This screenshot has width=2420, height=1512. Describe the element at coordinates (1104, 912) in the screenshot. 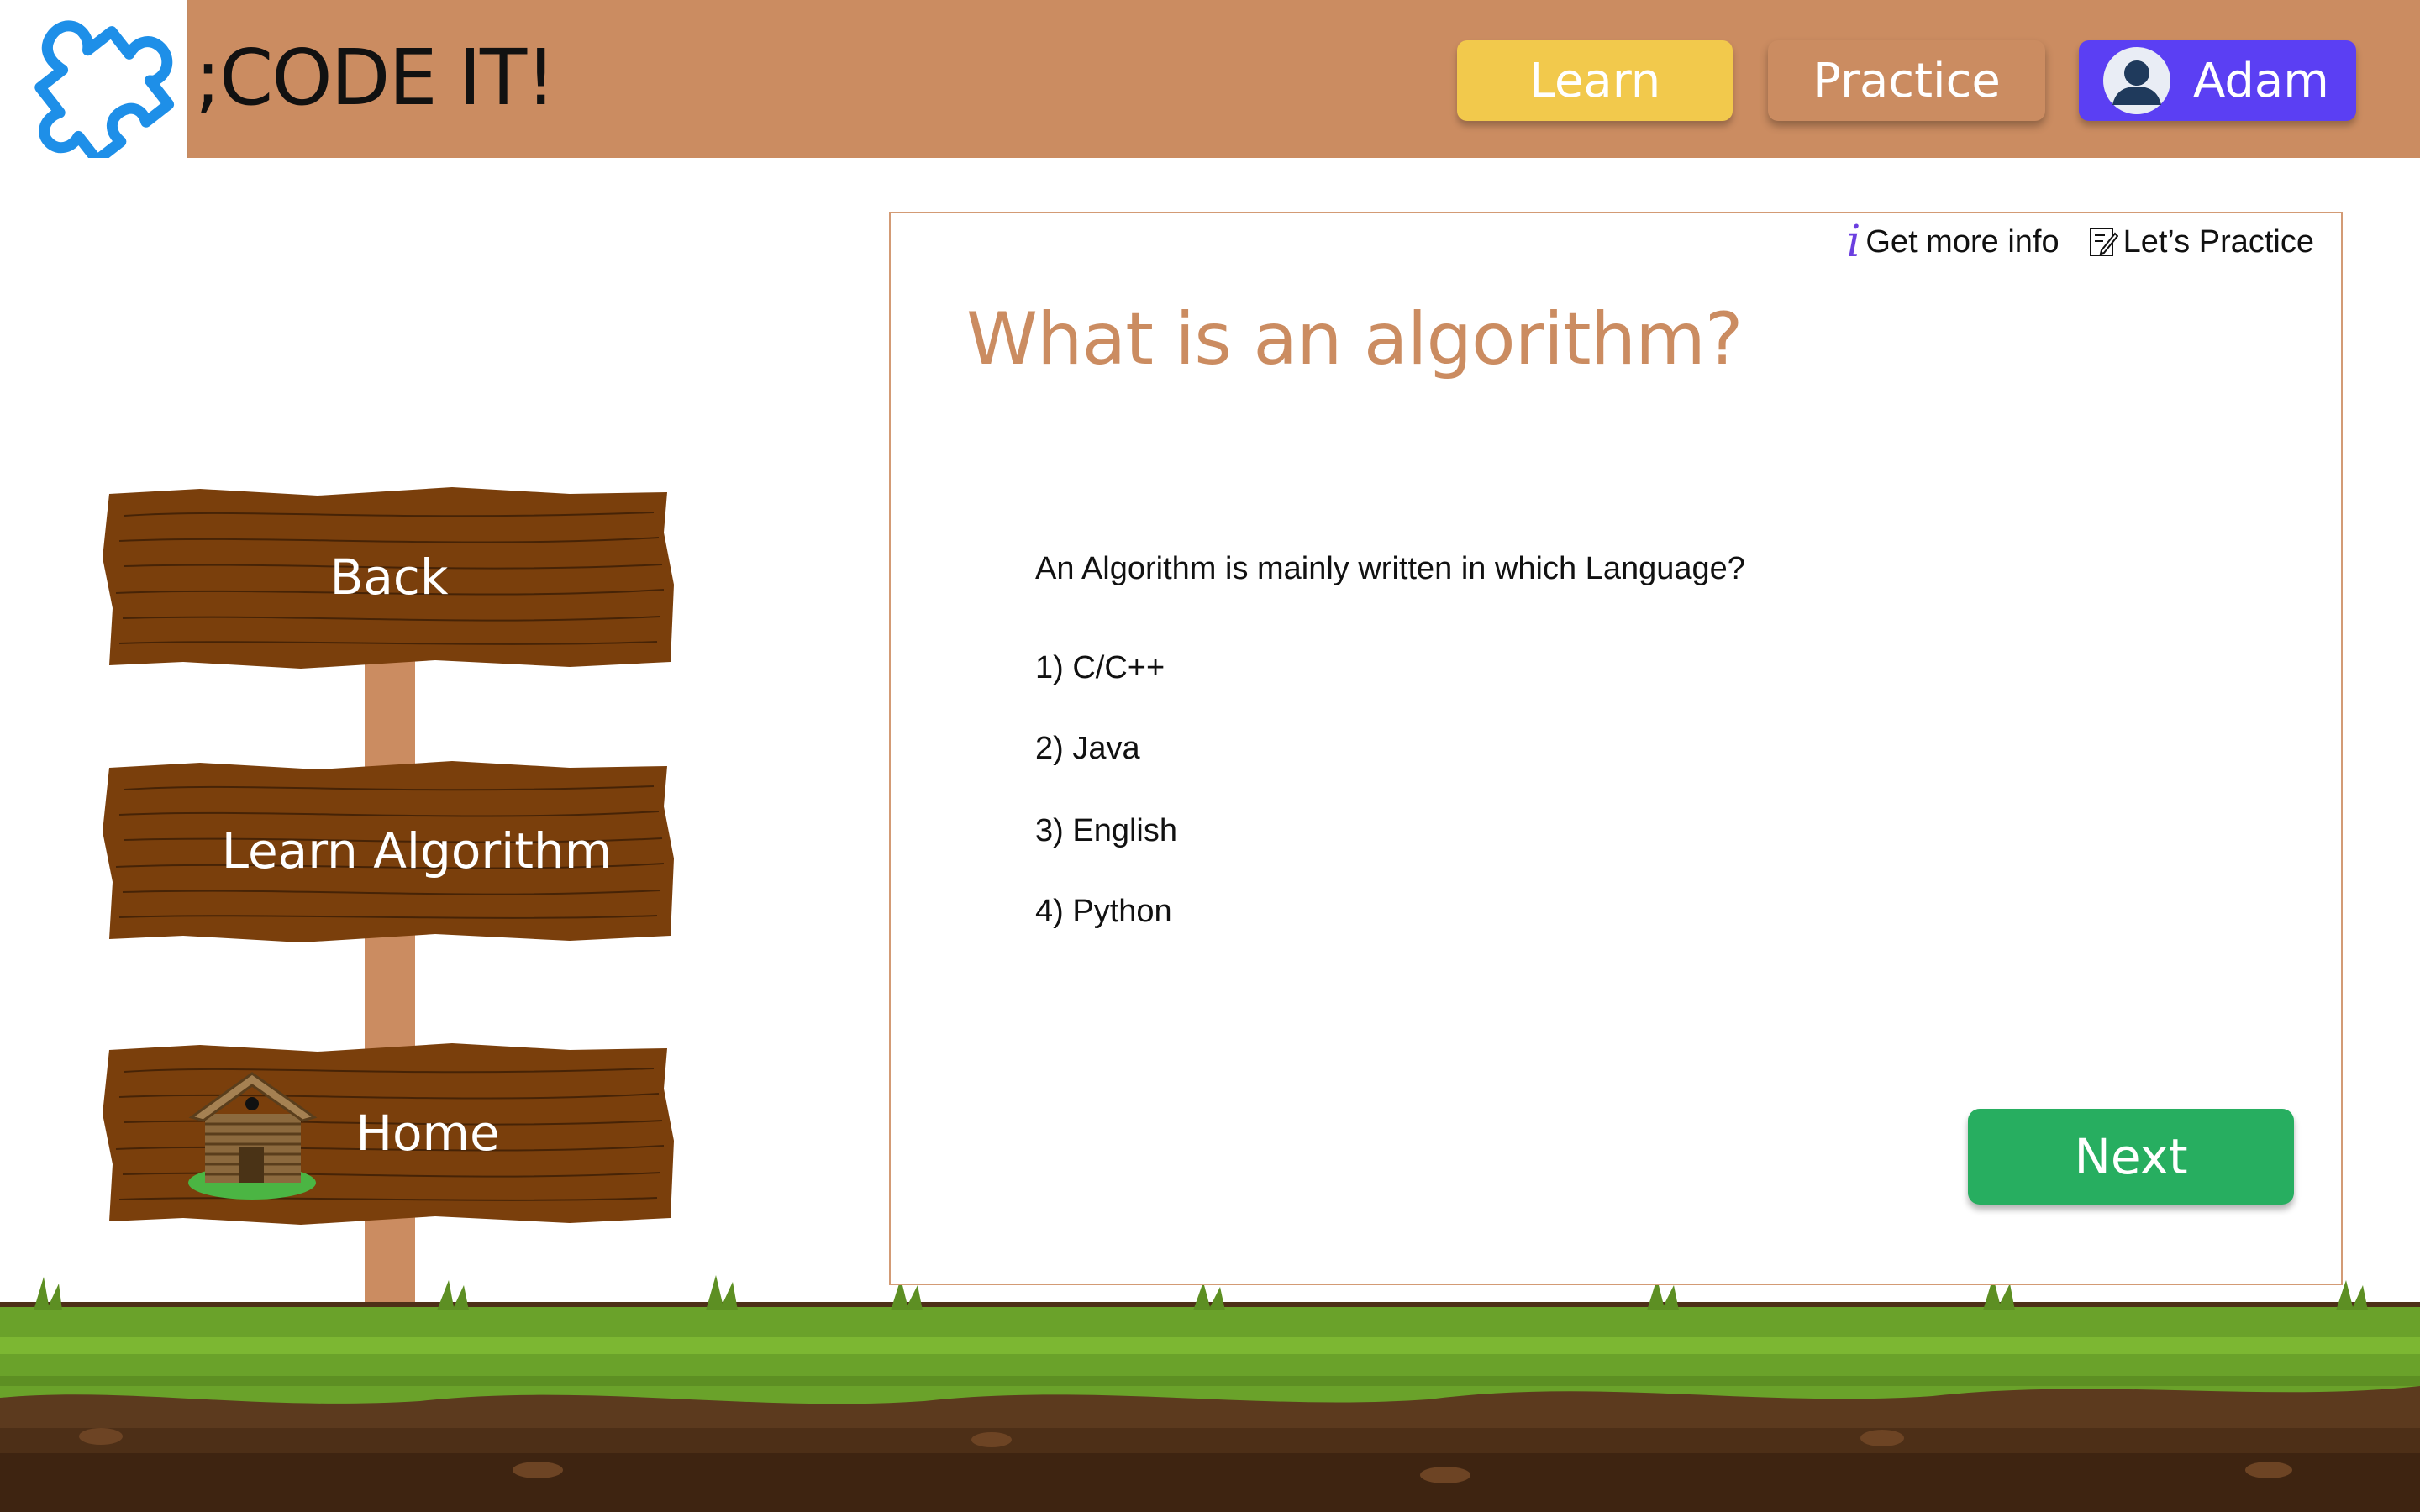

I see `answer-option: 4) Python` at that location.